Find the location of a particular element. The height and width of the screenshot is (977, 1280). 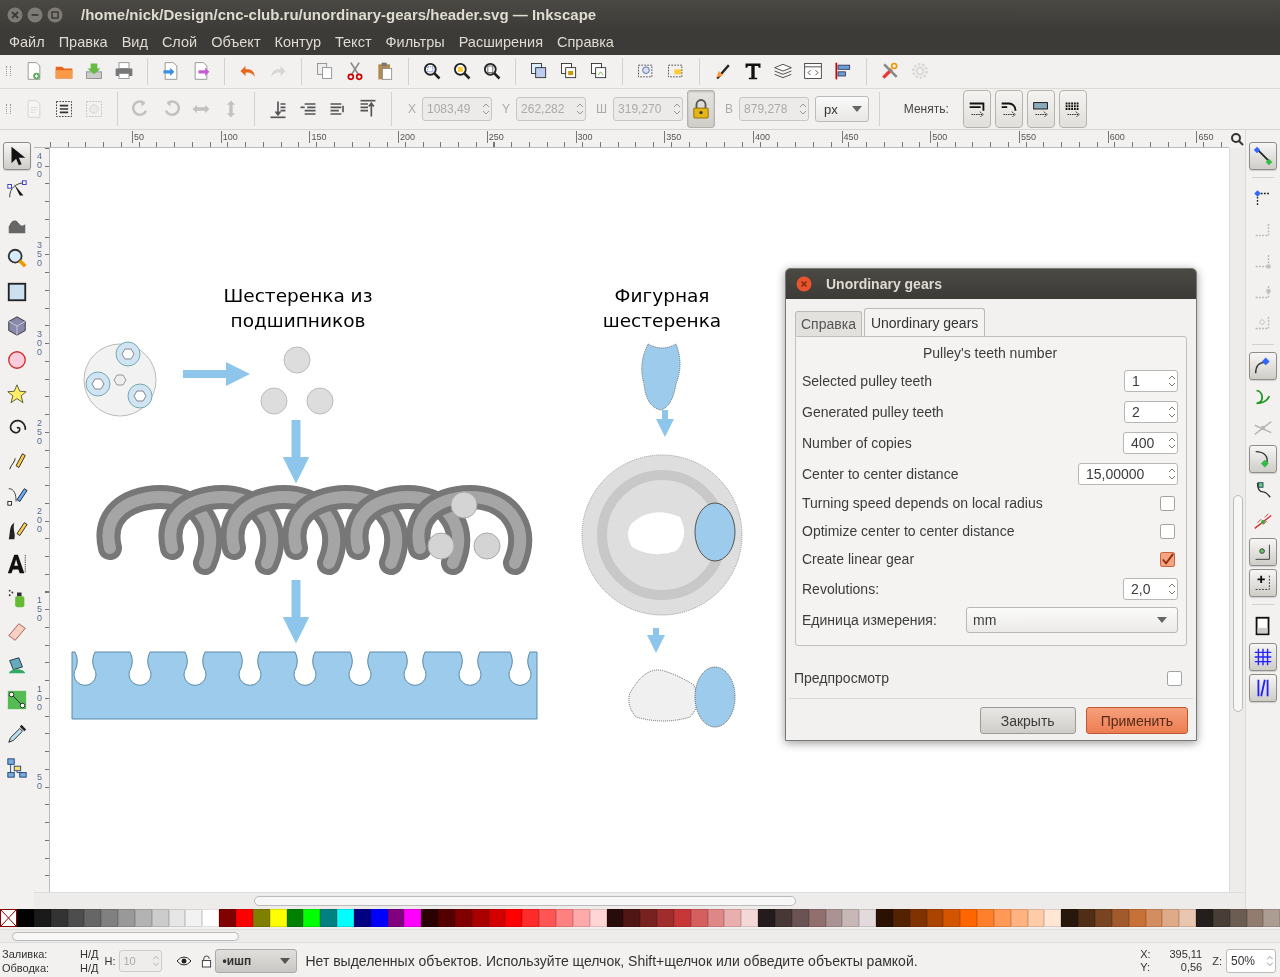

option-label: Selected pulley teeth is located at coordinates (867, 380).